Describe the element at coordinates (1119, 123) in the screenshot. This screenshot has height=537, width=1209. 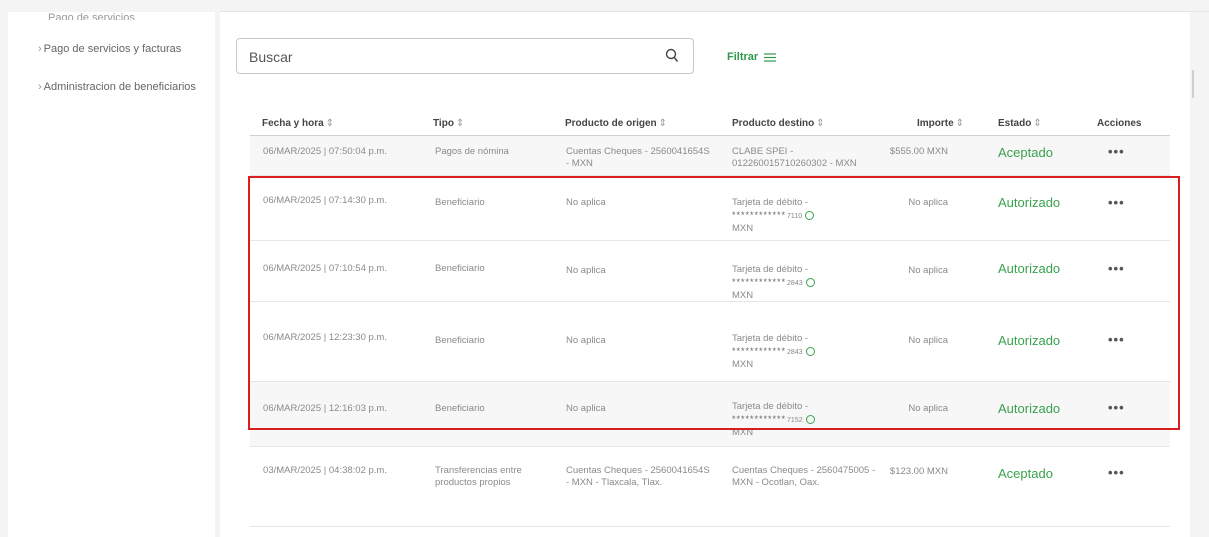
I see `header-acciones: Acciones` at that location.